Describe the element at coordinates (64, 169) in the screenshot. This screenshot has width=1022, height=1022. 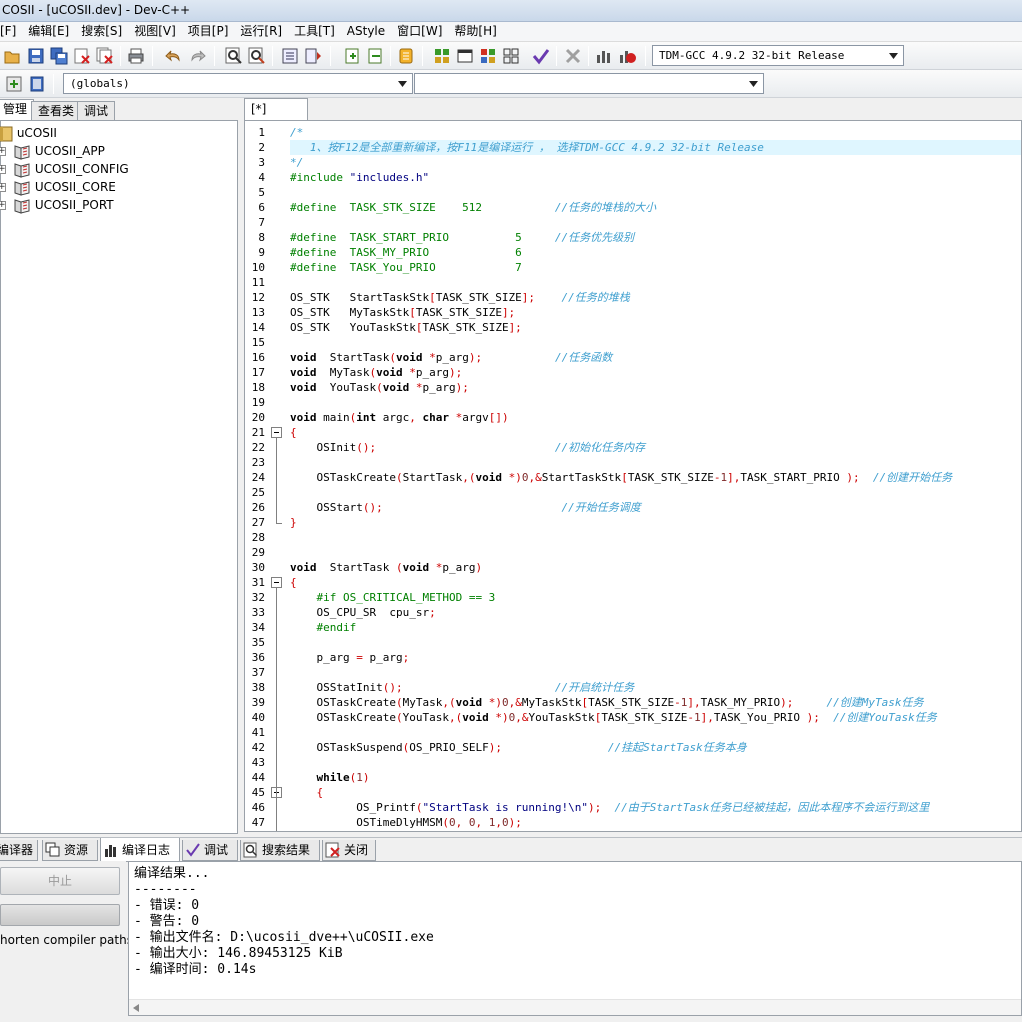
I see `tree-item-ucosii-config: + UCOSII_CONFIG` at that location.